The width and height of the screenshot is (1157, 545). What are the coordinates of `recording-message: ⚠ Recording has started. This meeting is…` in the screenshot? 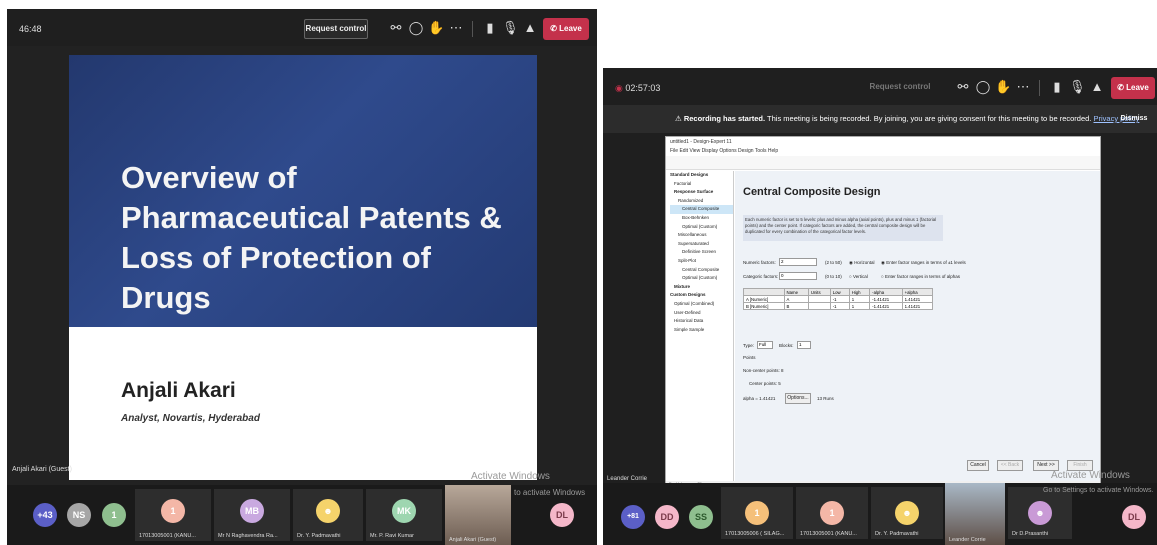 It's located at (907, 118).